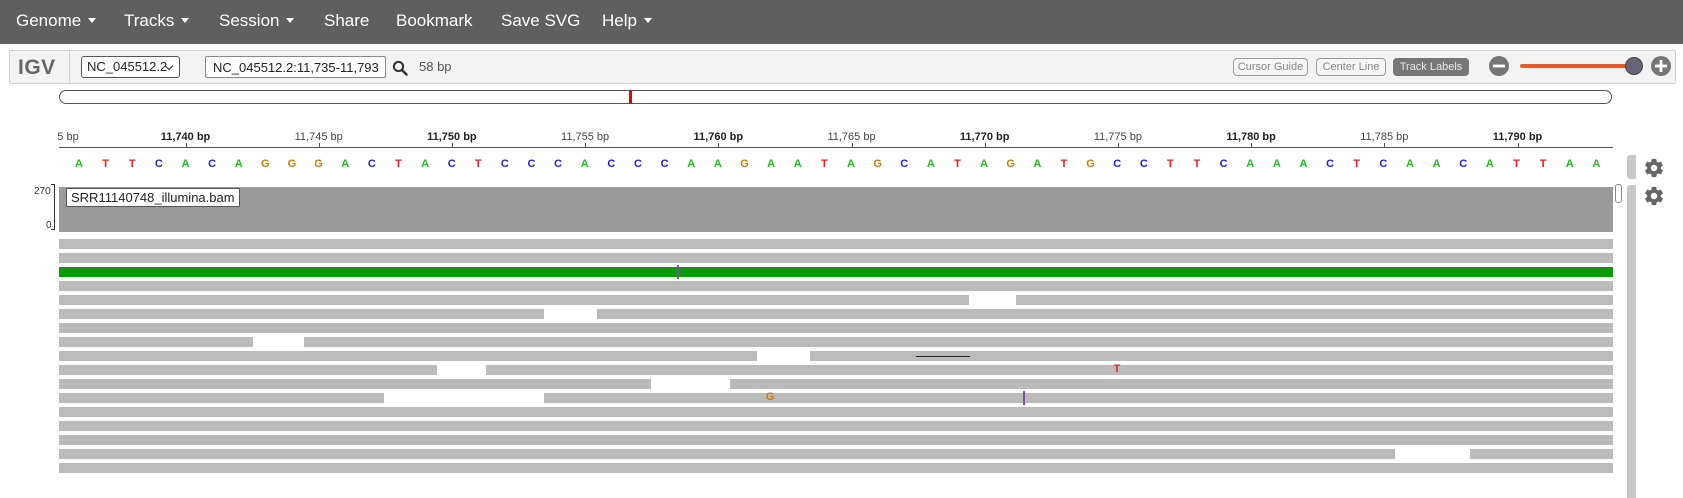  What do you see at coordinates (257, 22) in the screenshot?
I see `menu-session: Session` at bounding box center [257, 22].